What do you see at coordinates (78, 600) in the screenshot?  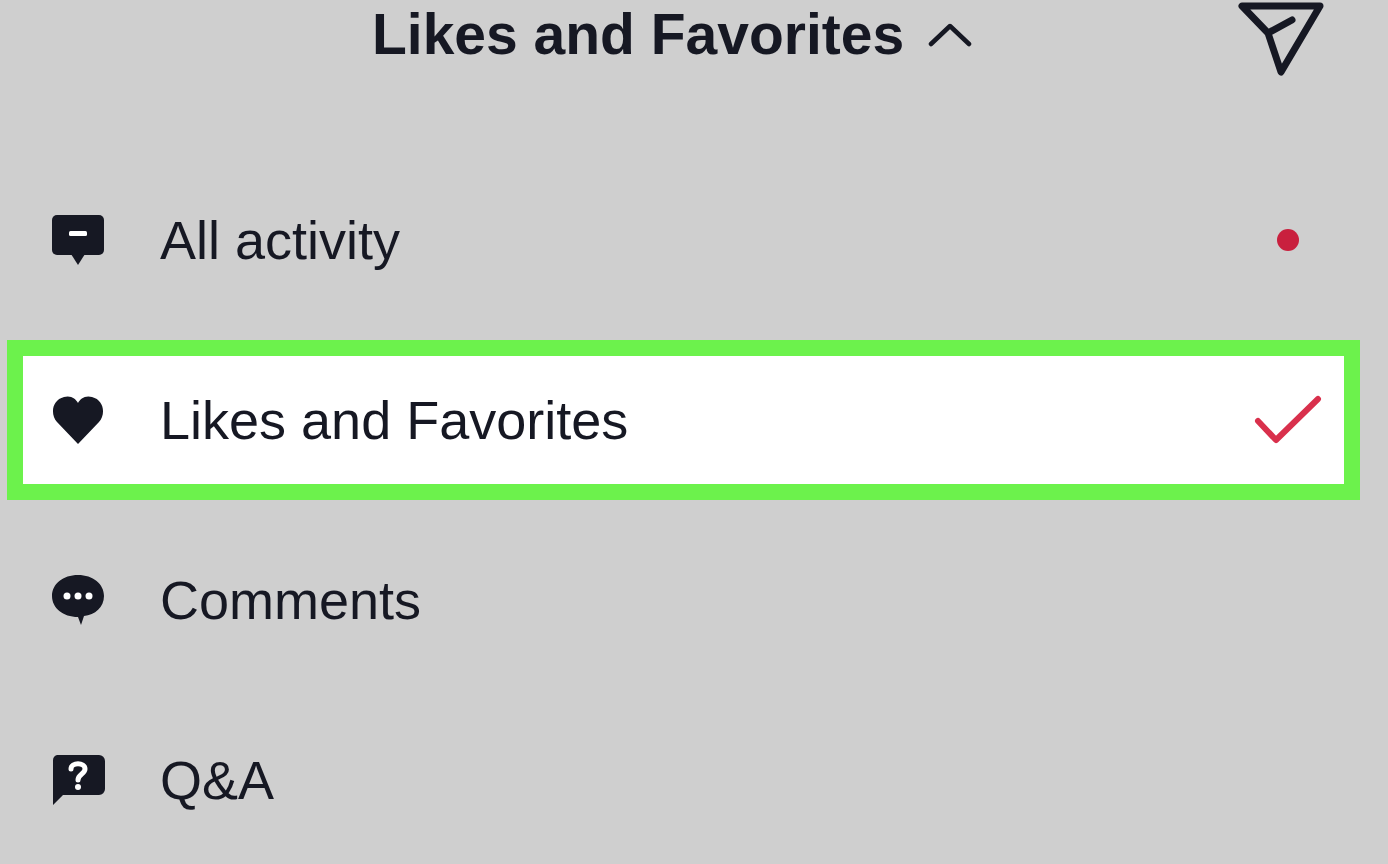 I see `speech-bubble-dots-icon` at bounding box center [78, 600].